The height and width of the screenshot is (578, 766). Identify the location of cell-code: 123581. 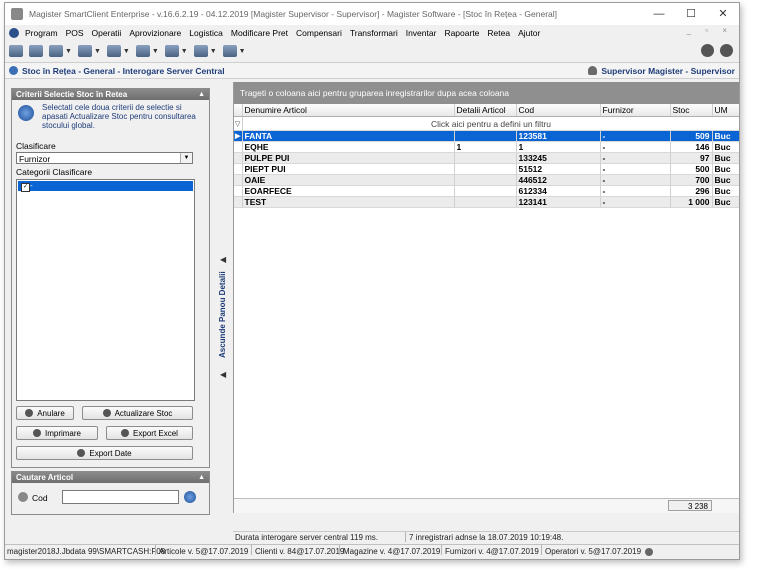
(558, 136).